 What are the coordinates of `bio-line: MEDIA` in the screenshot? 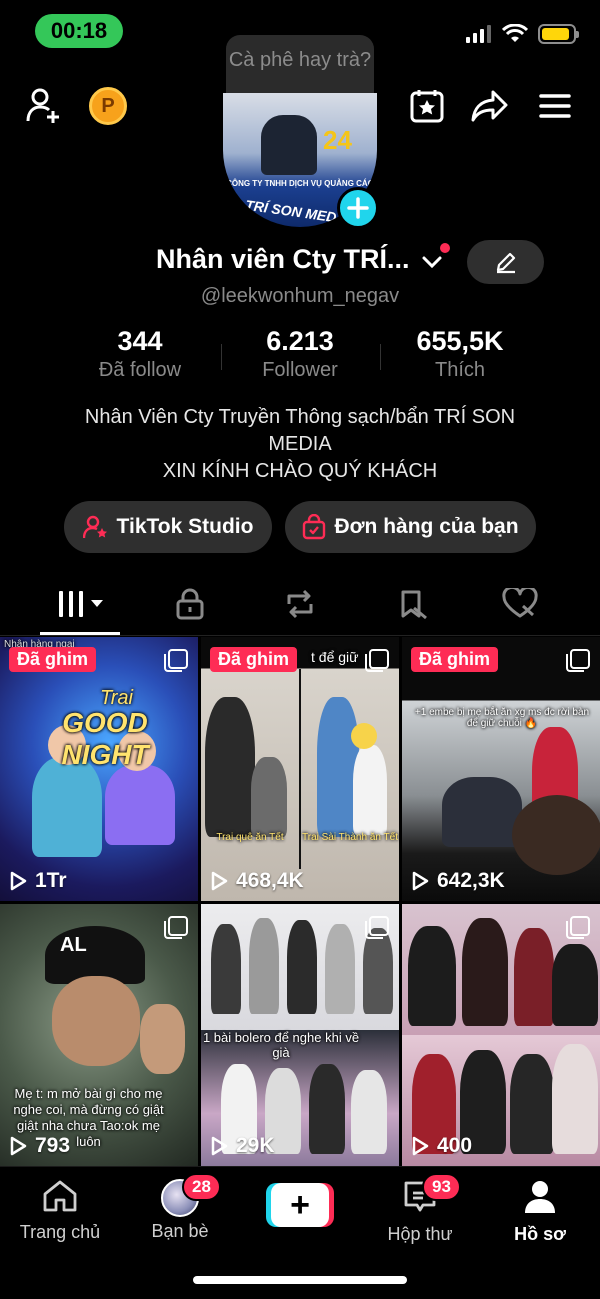 It's located at (300, 444).